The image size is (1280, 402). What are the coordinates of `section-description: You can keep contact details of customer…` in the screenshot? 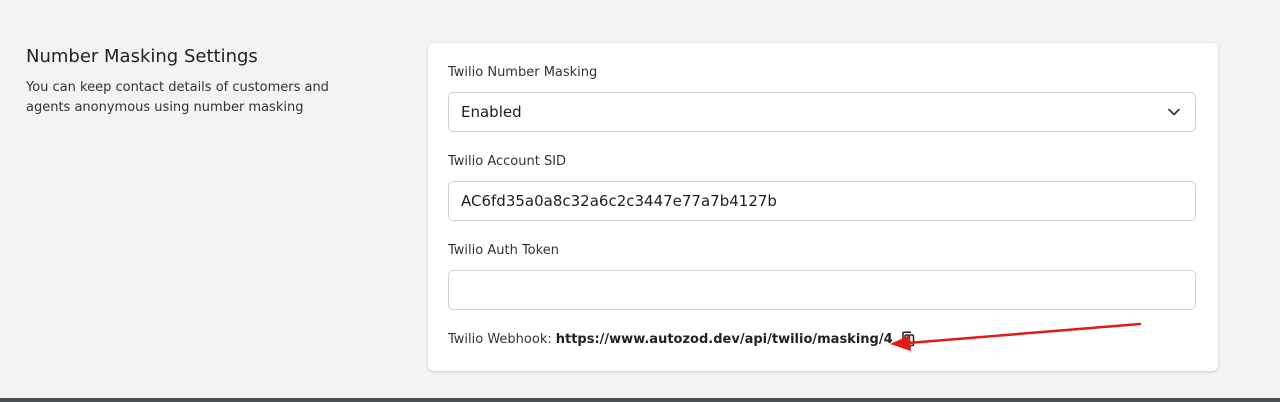 It's located at (177, 97).